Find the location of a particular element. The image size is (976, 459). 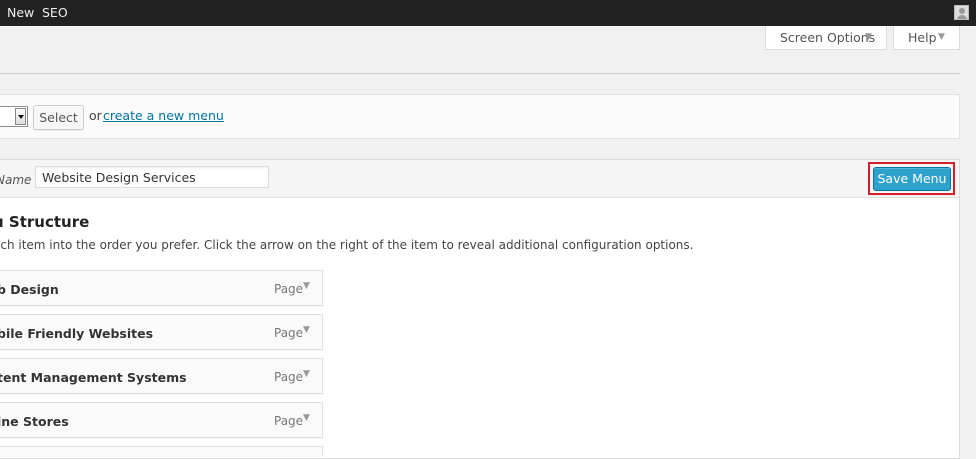

dropdown-arrow-icon is located at coordinates (20, 116).